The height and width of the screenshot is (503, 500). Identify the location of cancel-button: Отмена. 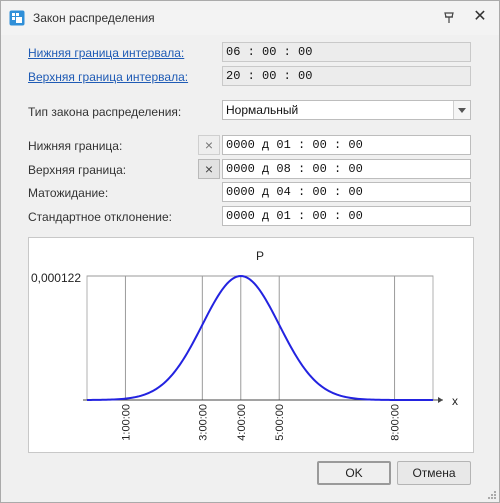
(434, 473).